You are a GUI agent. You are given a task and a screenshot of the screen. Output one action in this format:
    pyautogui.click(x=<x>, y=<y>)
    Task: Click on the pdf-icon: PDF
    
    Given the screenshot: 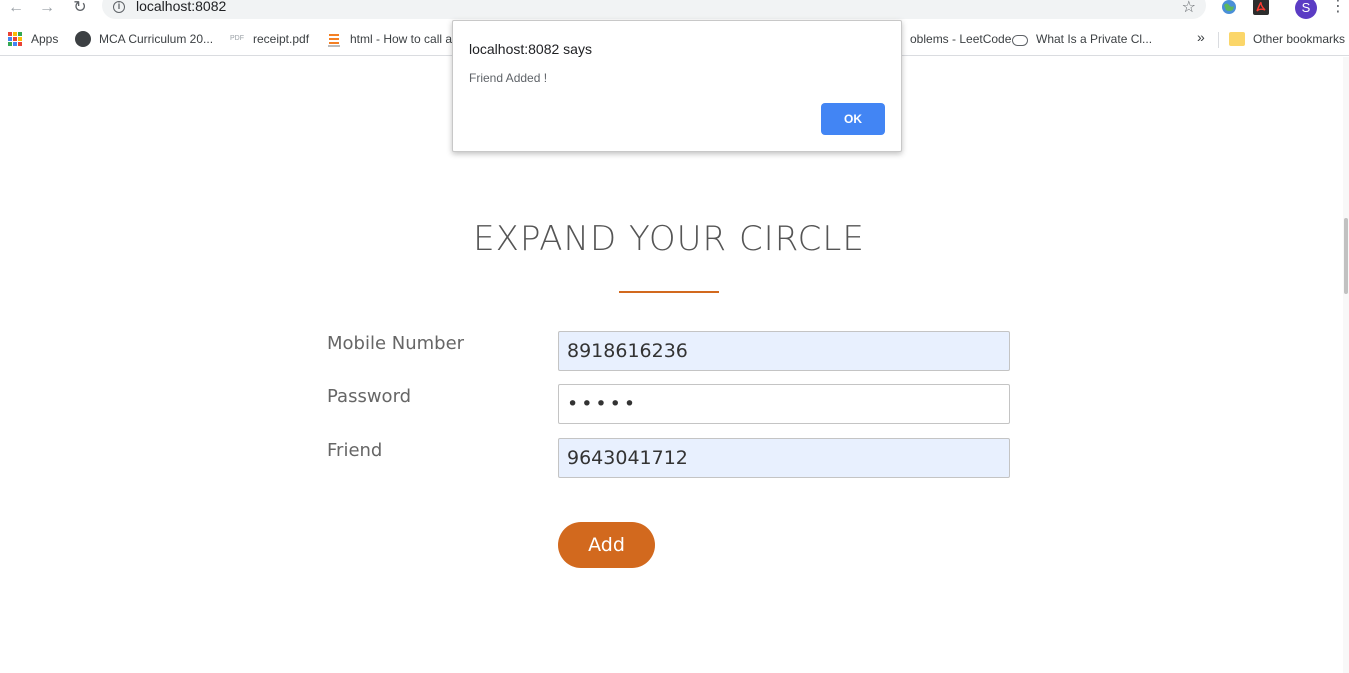 What is the action you would take?
    pyautogui.click(x=237, y=38)
    